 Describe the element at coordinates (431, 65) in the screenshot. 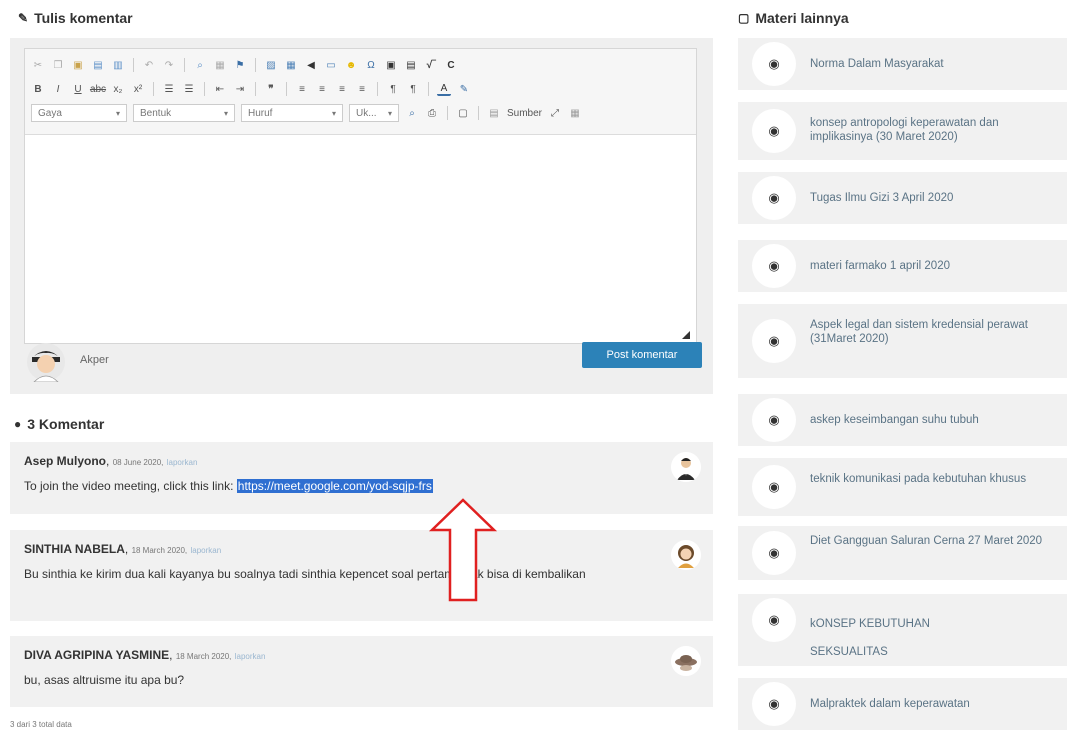

I see `math-icon: √‾` at that location.